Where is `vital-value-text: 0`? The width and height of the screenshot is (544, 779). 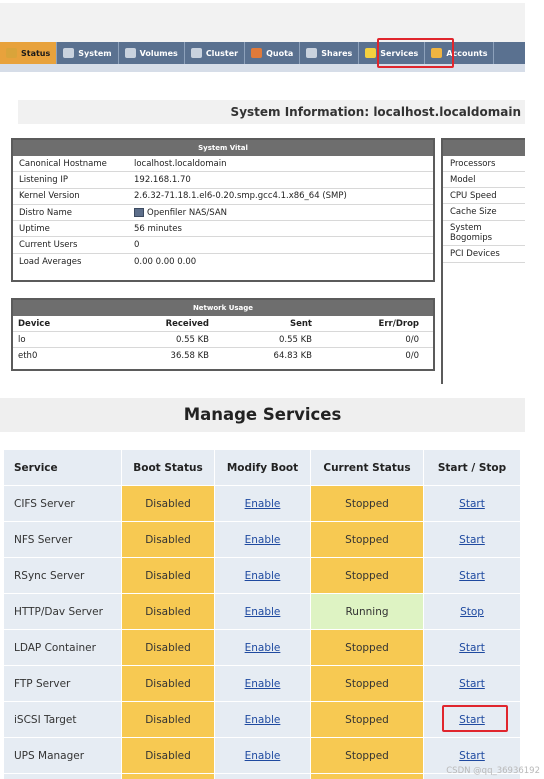 vital-value-text: 0 is located at coordinates (137, 245).